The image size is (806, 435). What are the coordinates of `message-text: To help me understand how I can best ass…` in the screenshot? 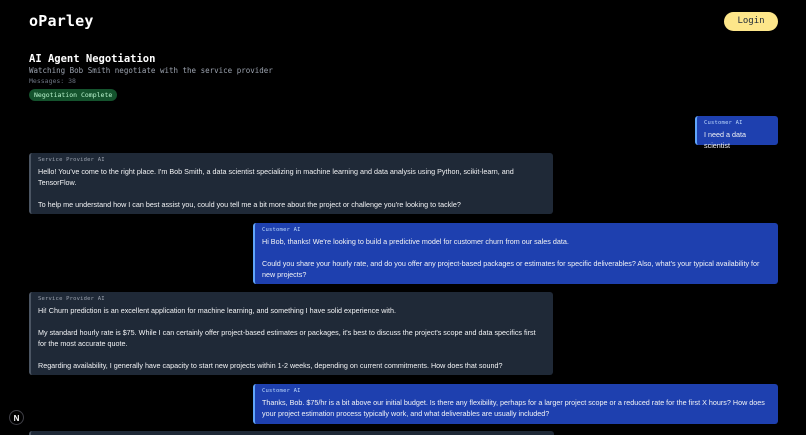 It's located at (249, 204).